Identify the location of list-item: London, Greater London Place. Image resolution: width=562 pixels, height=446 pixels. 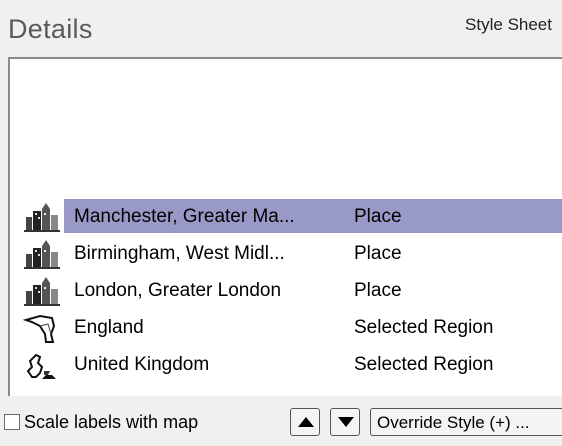
(286, 290).